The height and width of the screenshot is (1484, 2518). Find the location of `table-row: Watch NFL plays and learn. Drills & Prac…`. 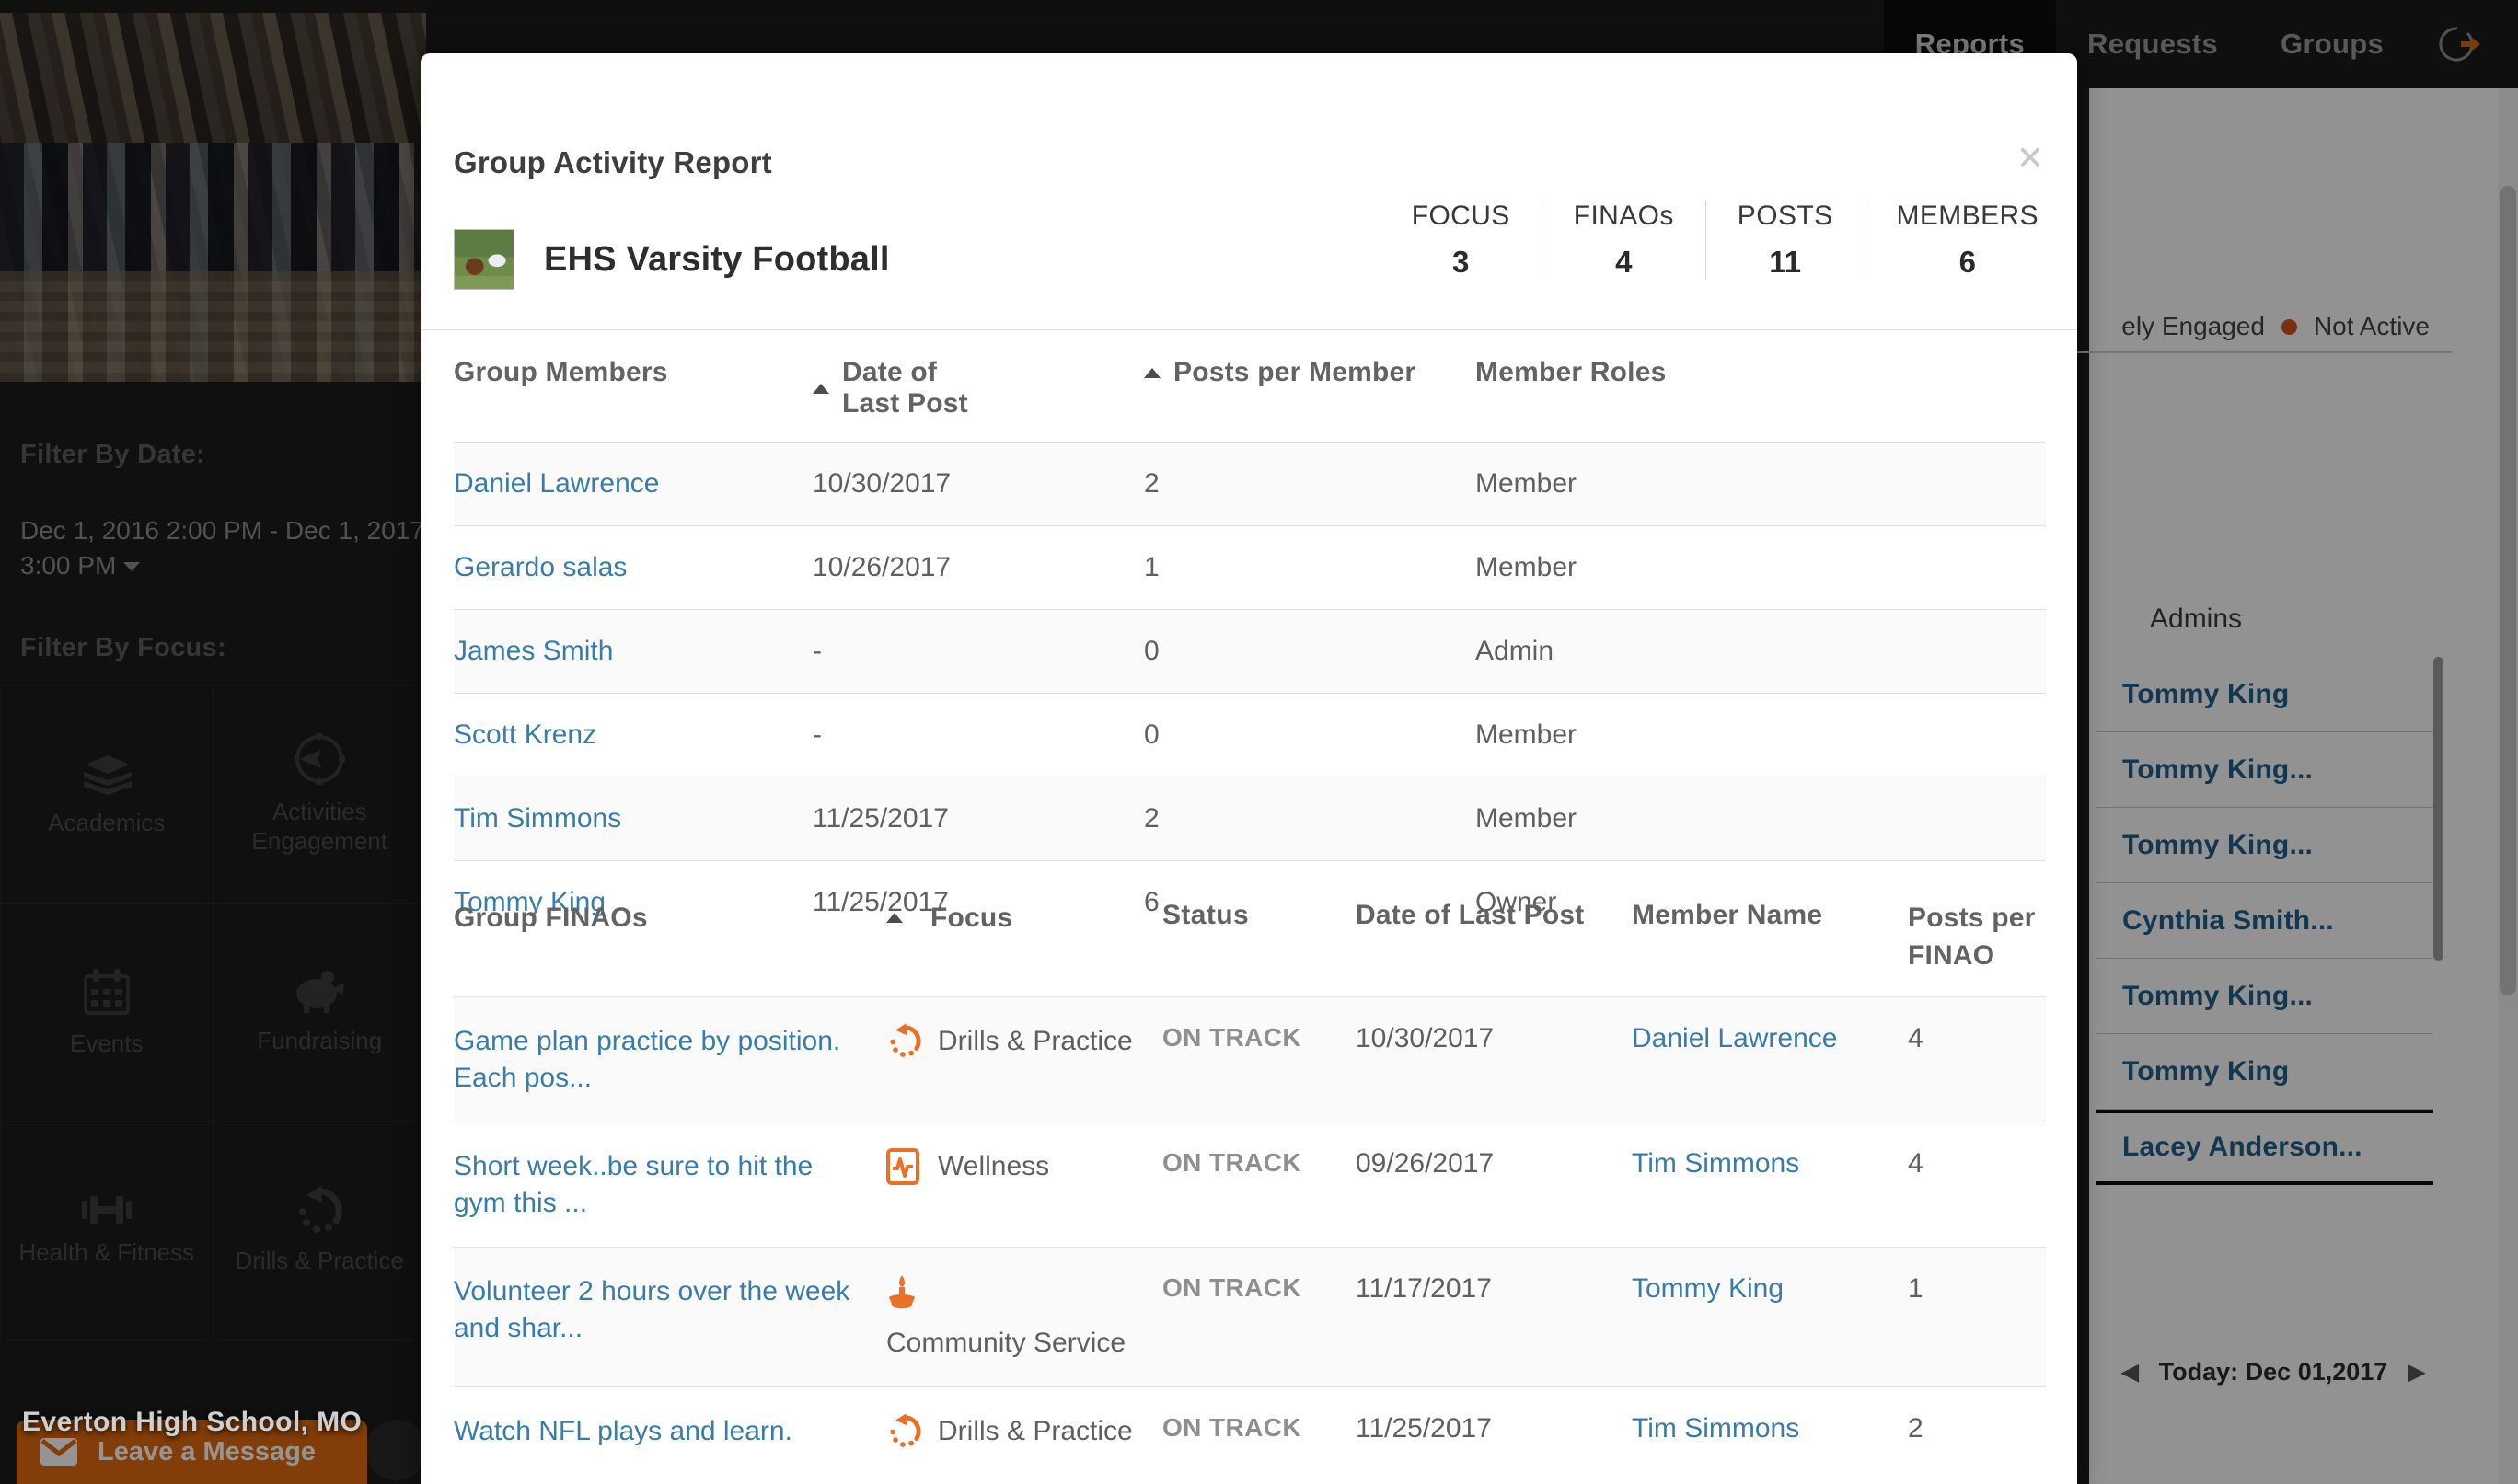

table-row: Watch NFL plays and learn. Drills & Prac… is located at coordinates (1250, 1431).